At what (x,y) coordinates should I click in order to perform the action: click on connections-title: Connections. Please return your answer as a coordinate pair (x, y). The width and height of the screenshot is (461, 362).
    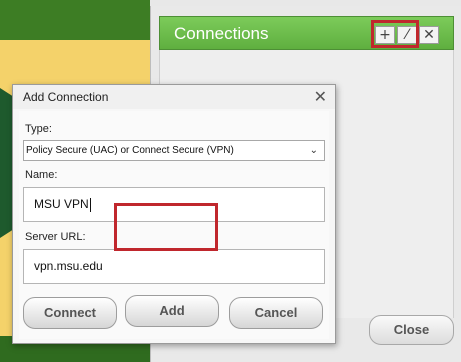
    Looking at the image, I should click on (221, 33).